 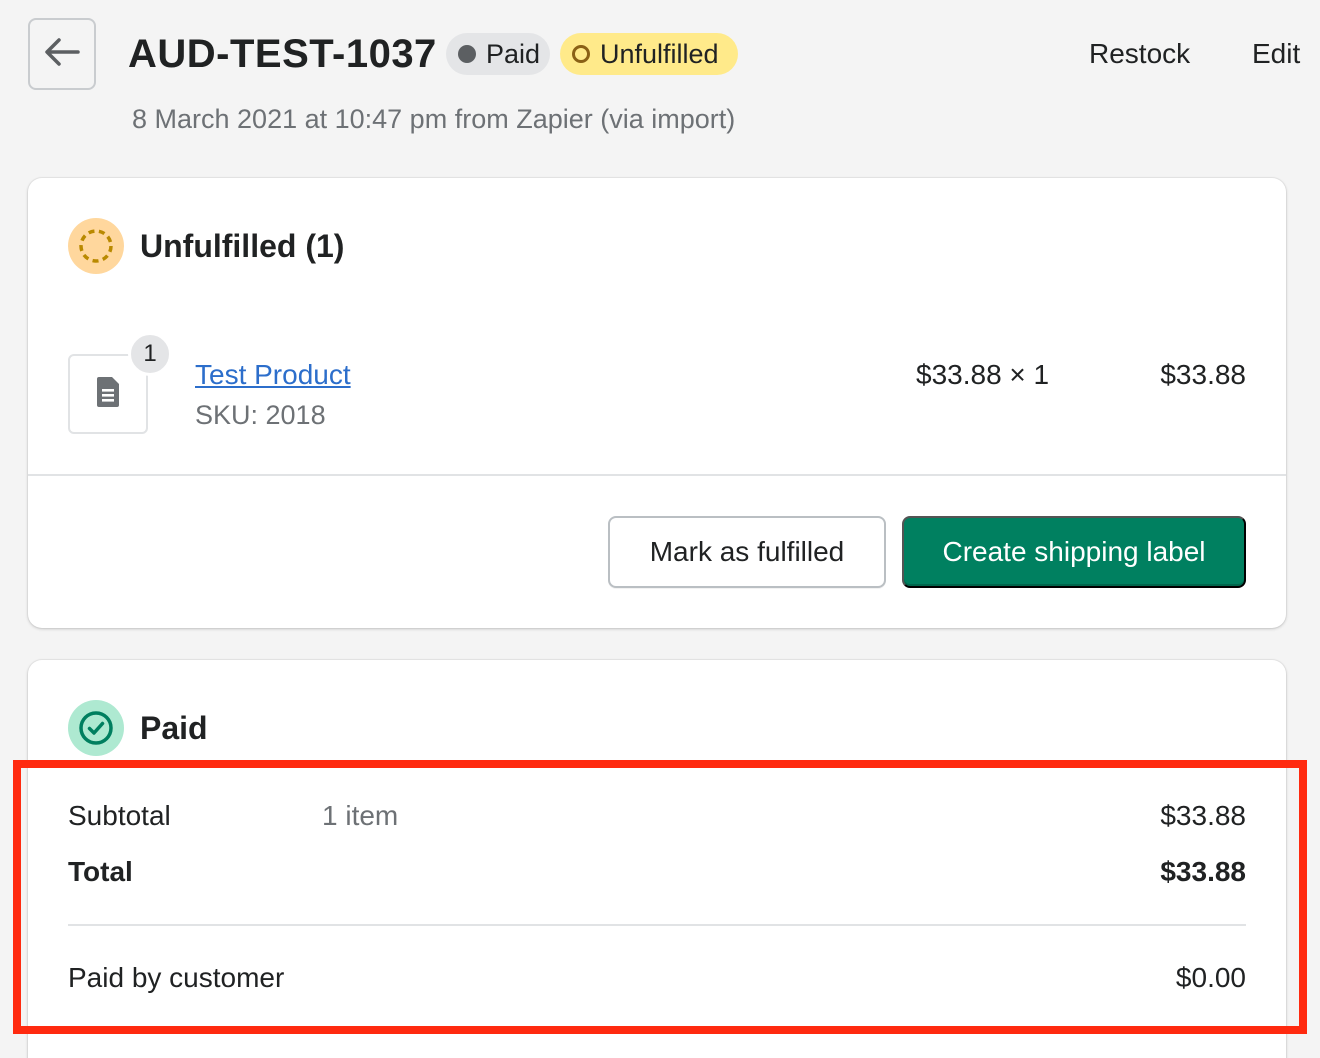 I want to click on subtotal-label: Subtotal, so click(x=119, y=815).